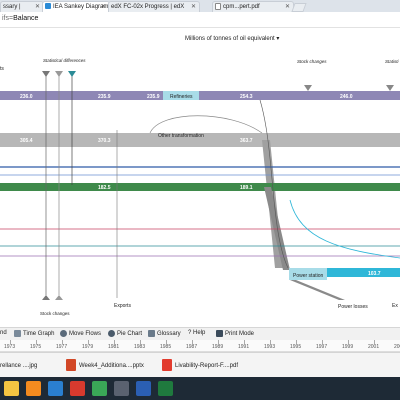  Describe the element at coordinates (181, 97) in the screenshot. I see `refineries-label: Refineries` at that location.